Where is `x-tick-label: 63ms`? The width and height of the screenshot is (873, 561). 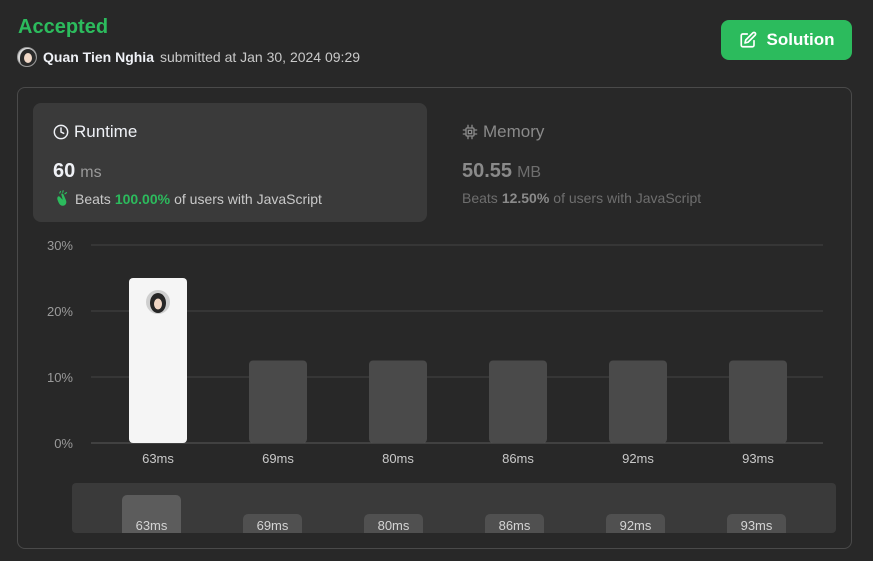 x-tick-label: 63ms is located at coordinates (158, 458).